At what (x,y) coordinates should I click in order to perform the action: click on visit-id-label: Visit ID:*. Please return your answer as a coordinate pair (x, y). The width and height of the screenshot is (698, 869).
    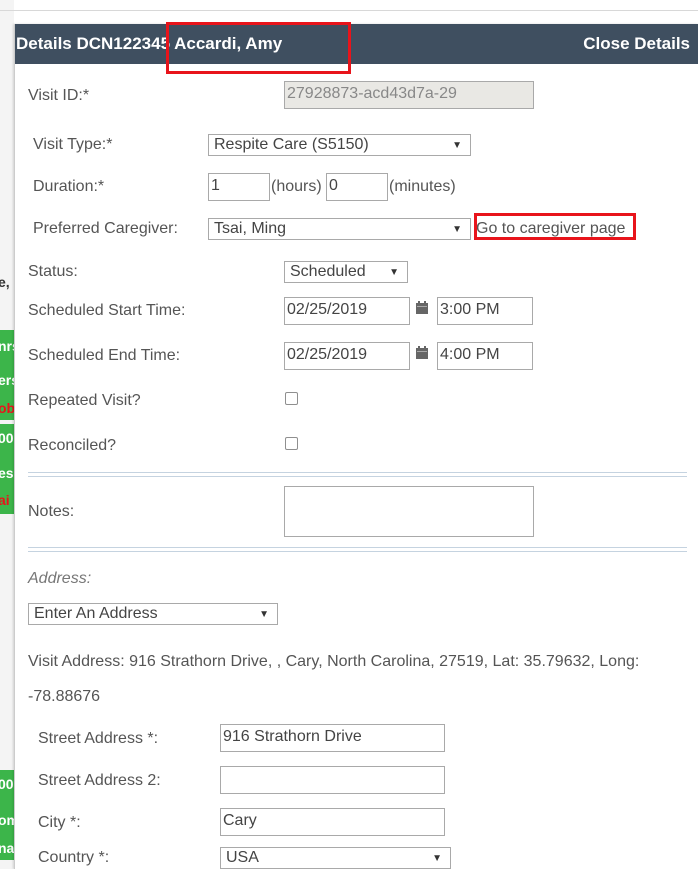
    Looking at the image, I should click on (59, 95).